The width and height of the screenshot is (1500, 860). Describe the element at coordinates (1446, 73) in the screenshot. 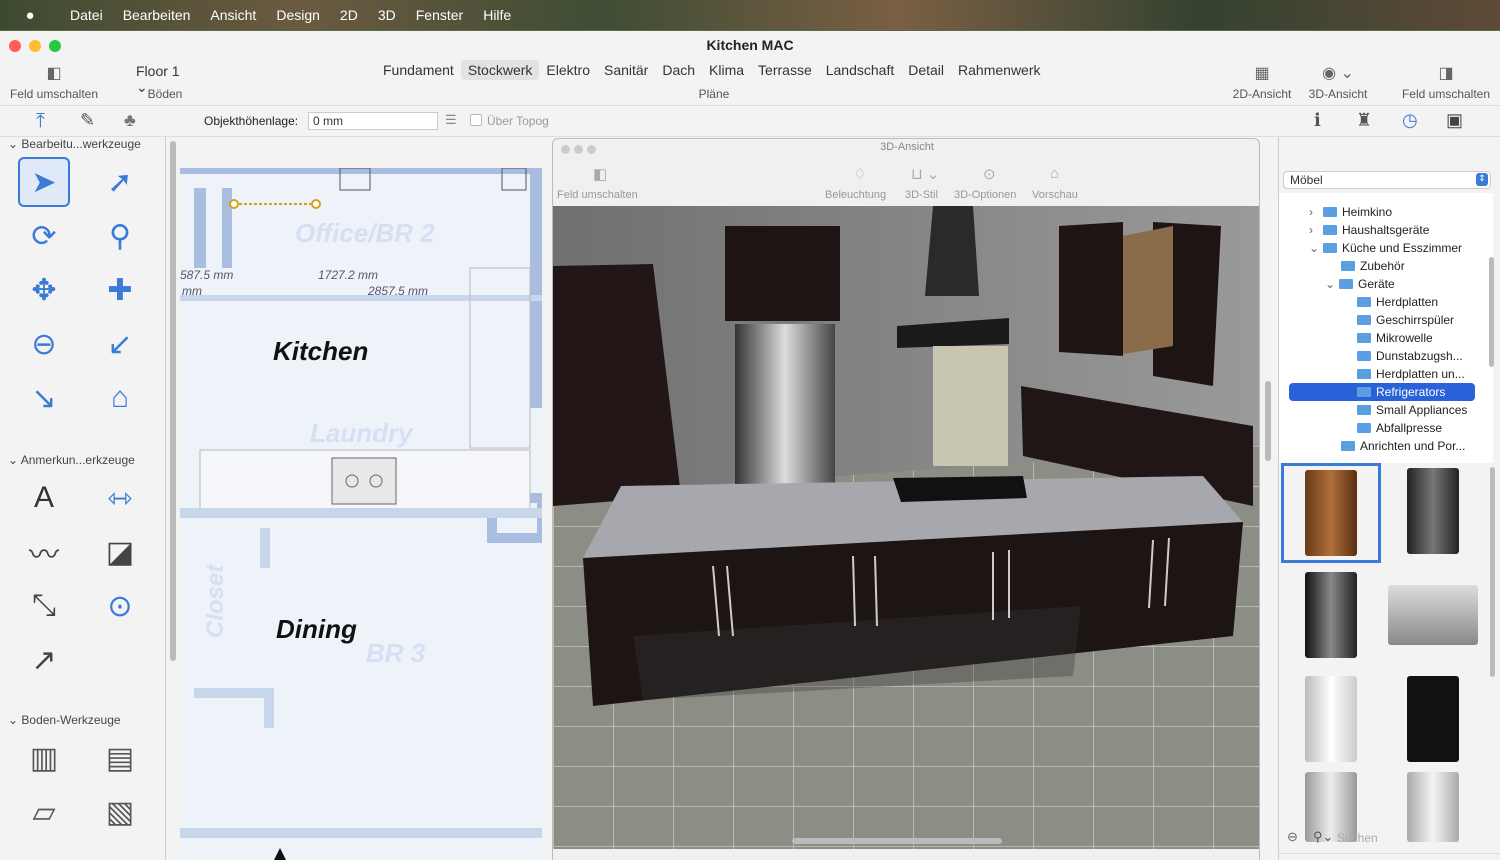

I see `sidebar-right-toggle-icon: ◨` at that location.